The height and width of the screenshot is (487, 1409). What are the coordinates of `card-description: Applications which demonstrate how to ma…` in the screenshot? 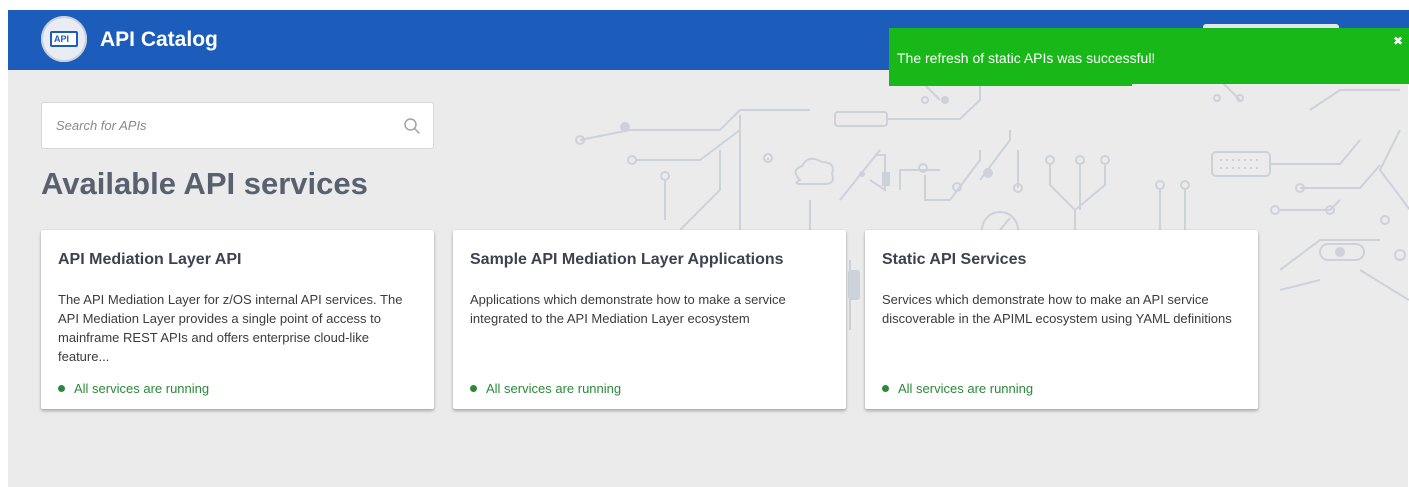 It's located at (628, 309).